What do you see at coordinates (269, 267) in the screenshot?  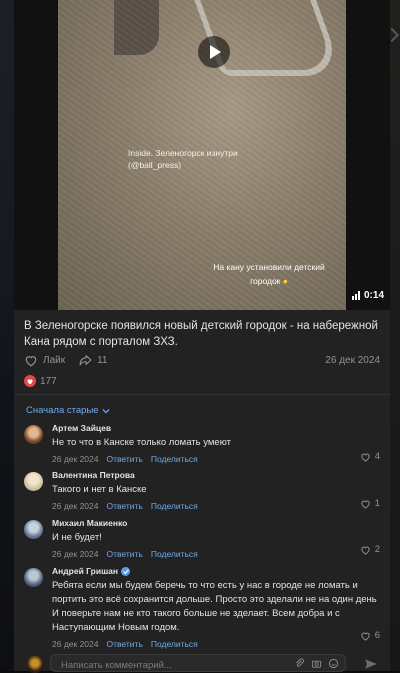 I see `caption-line-1: На кану установили детский` at bounding box center [269, 267].